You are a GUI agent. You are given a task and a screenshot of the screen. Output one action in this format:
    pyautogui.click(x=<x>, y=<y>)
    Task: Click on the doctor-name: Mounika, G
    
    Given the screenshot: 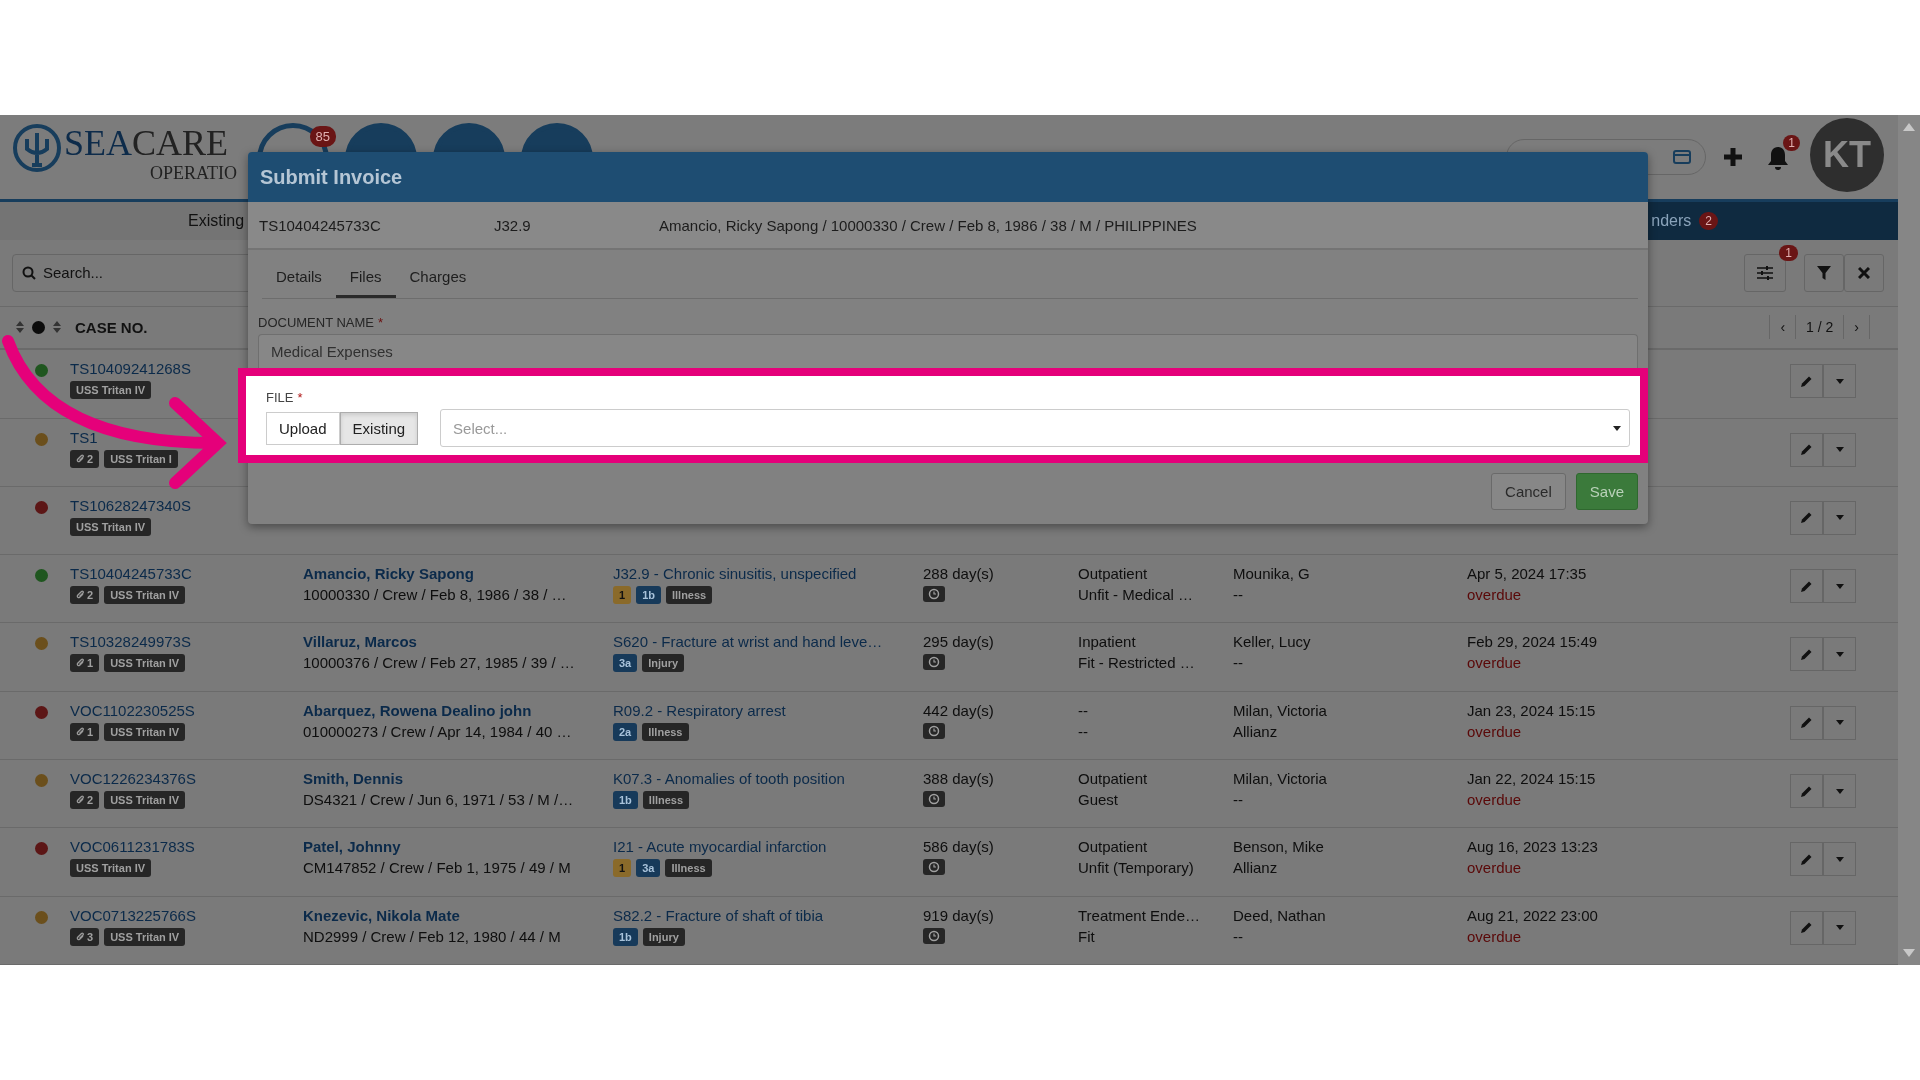 What is the action you would take?
    pyautogui.click(x=1272, y=574)
    